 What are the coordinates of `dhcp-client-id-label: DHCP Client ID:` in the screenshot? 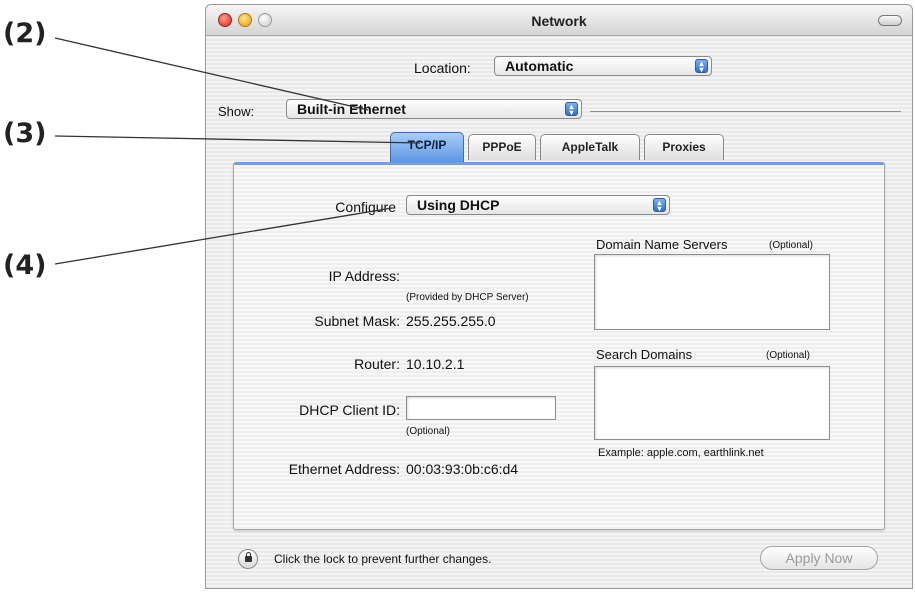 It's located at (349, 410).